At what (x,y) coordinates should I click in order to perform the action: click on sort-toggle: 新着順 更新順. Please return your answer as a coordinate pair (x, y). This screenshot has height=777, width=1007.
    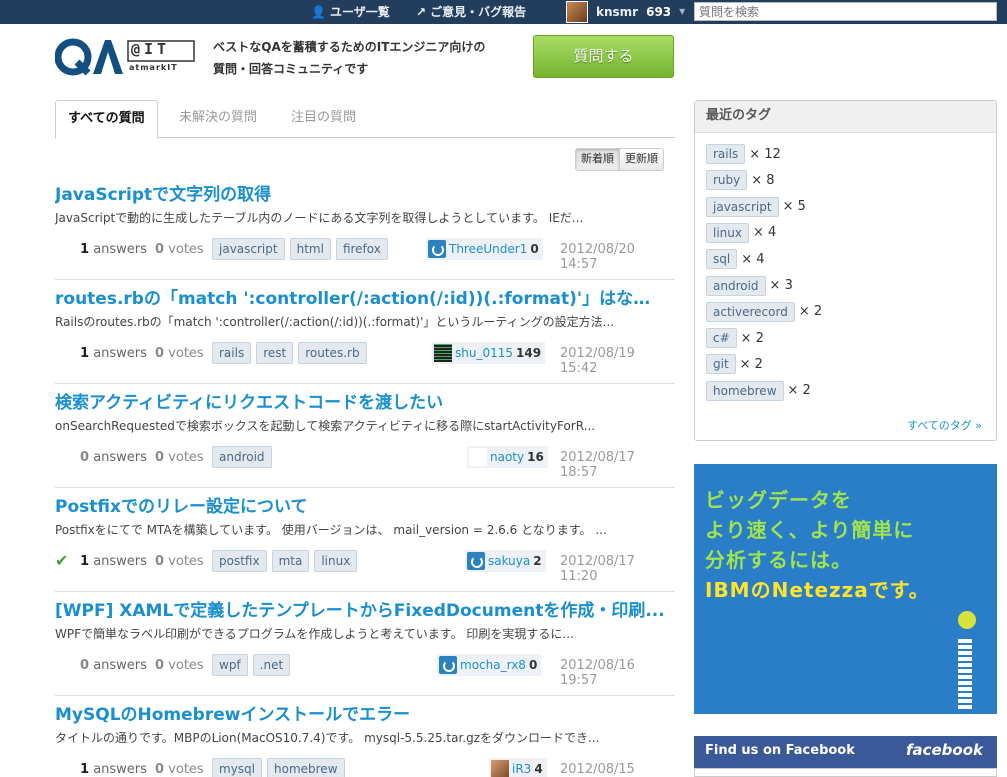
    Looking at the image, I should click on (619, 159).